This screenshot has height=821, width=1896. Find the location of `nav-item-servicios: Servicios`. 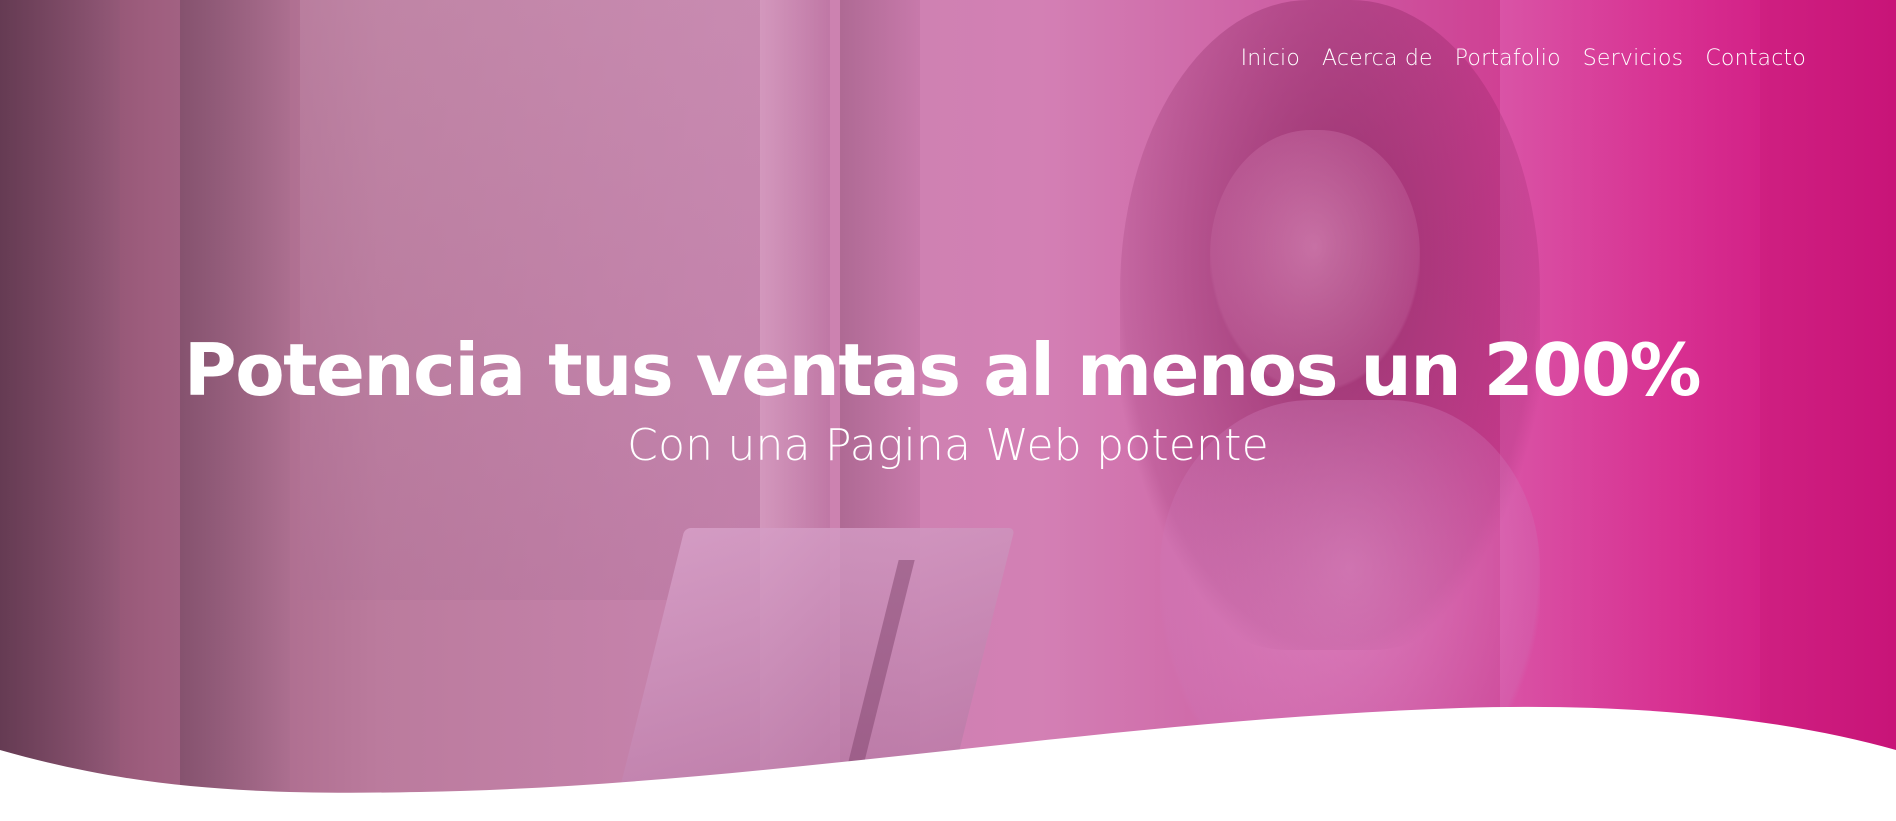

nav-item-servicios: Servicios is located at coordinates (1633, 58).